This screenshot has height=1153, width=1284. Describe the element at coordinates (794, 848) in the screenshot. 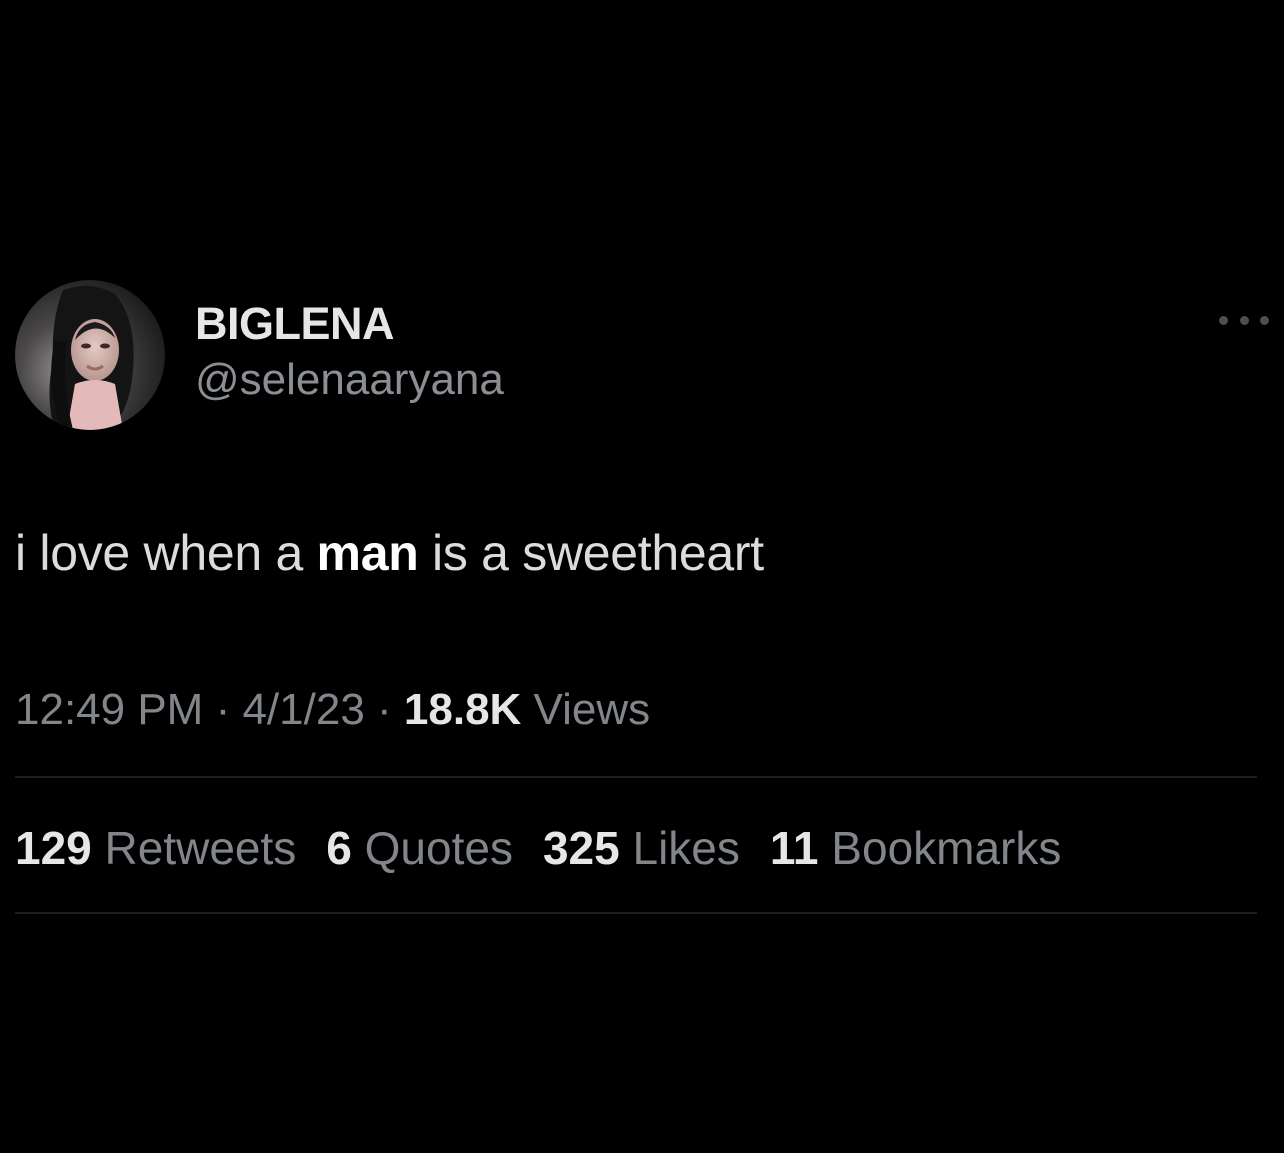

I see `bookmarks-count: 11` at that location.